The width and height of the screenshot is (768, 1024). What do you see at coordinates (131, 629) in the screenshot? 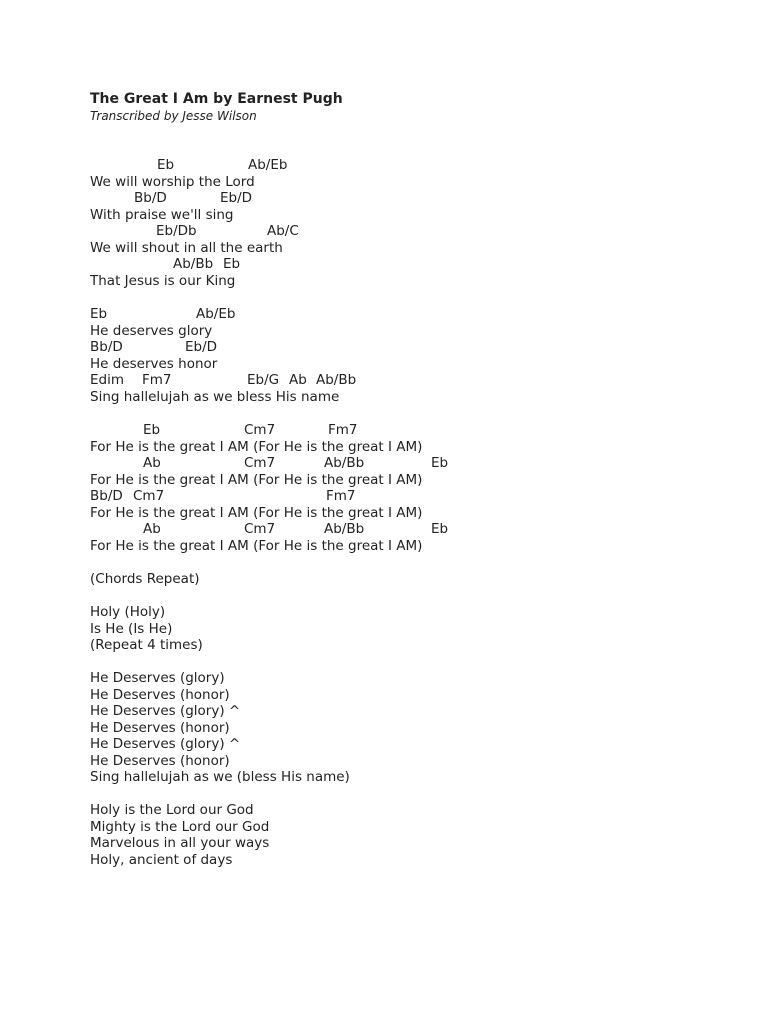
I see `lyric-line: Is He (Is He)` at bounding box center [131, 629].